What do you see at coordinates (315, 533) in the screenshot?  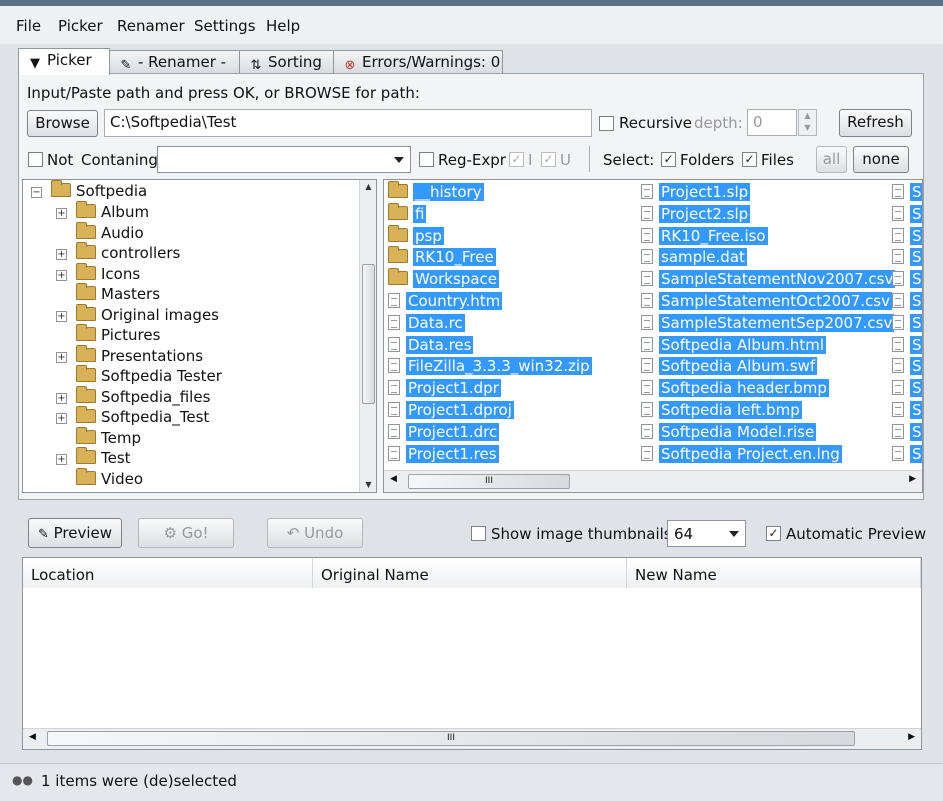 I see `undo-button: ↶ Undo` at bounding box center [315, 533].